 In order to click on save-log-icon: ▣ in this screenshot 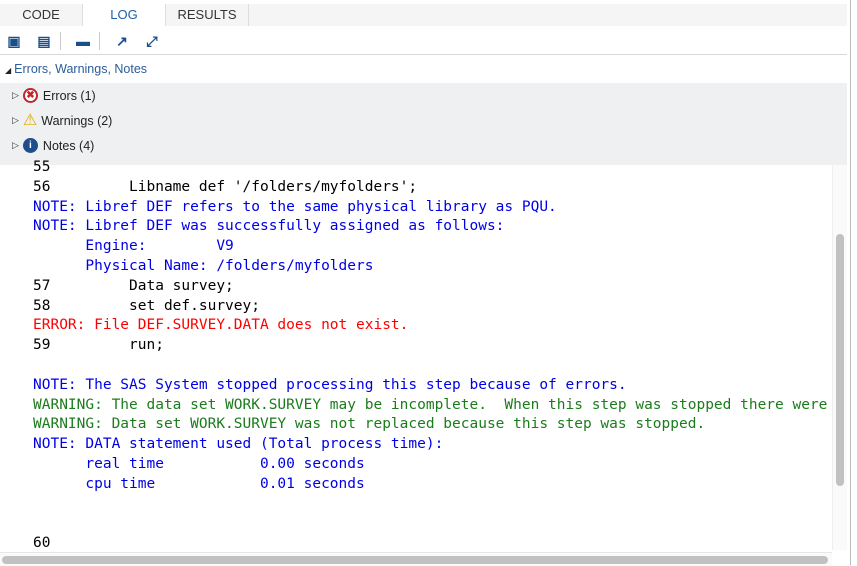, I will do `click(14, 41)`.